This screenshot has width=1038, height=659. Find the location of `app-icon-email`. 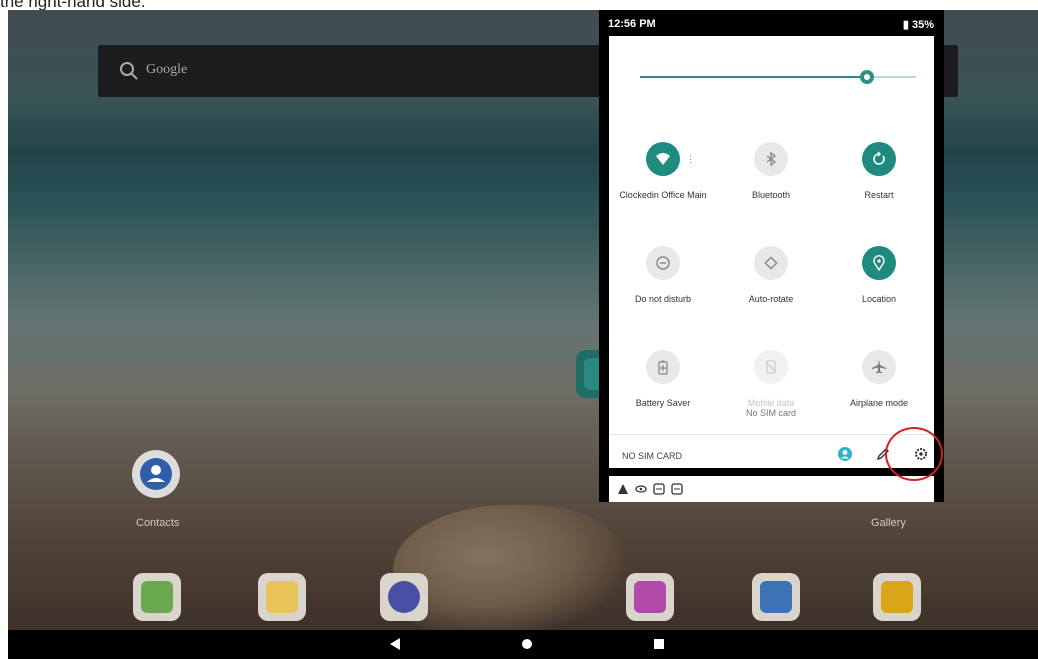

app-icon-email is located at coordinates (282, 597).